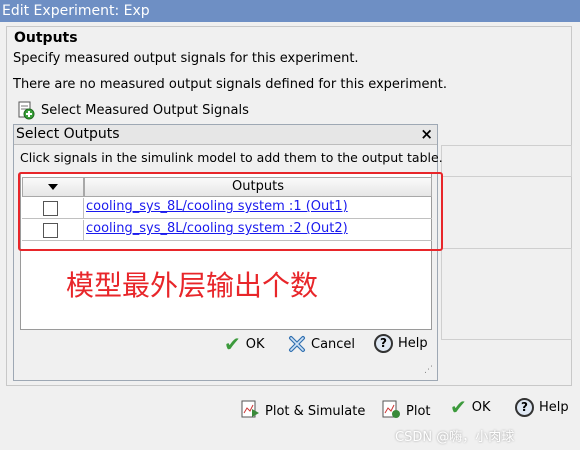 The height and width of the screenshot is (450, 580). What do you see at coordinates (145, 110) in the screenshot?
I see `select-signals-label: Select Measured Output Signals` at bounding box center [145, 110].